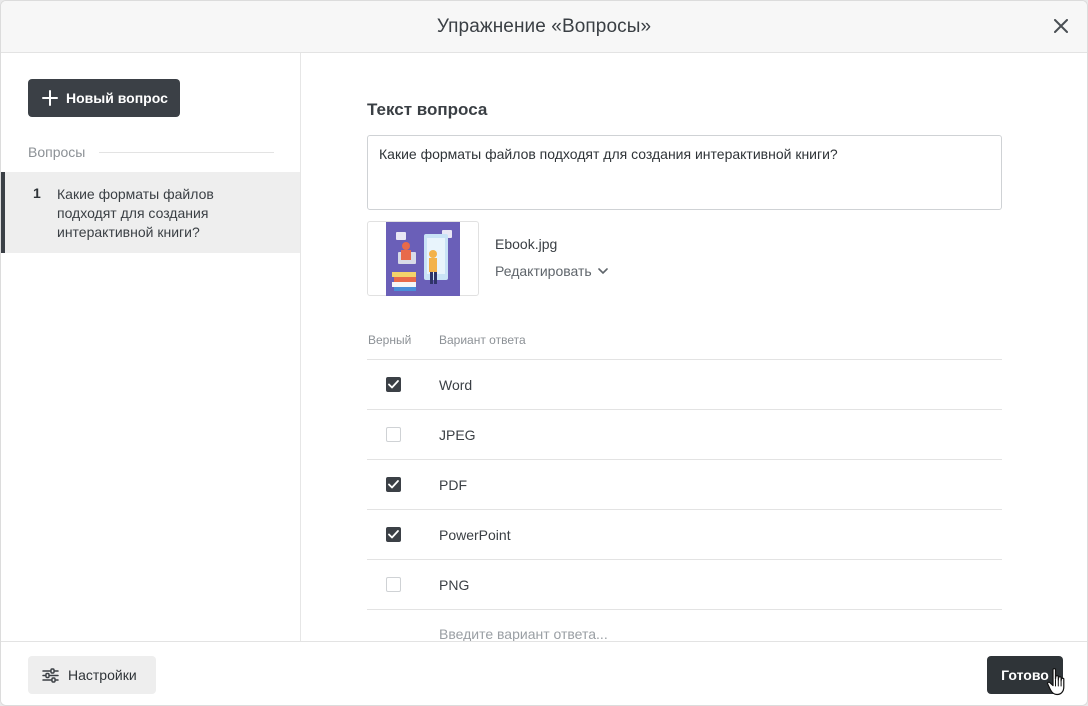 This screenshot has width=1088, height=706. I want to click on dialog-header: Упражнение «Вопросы», so click(544, 27).